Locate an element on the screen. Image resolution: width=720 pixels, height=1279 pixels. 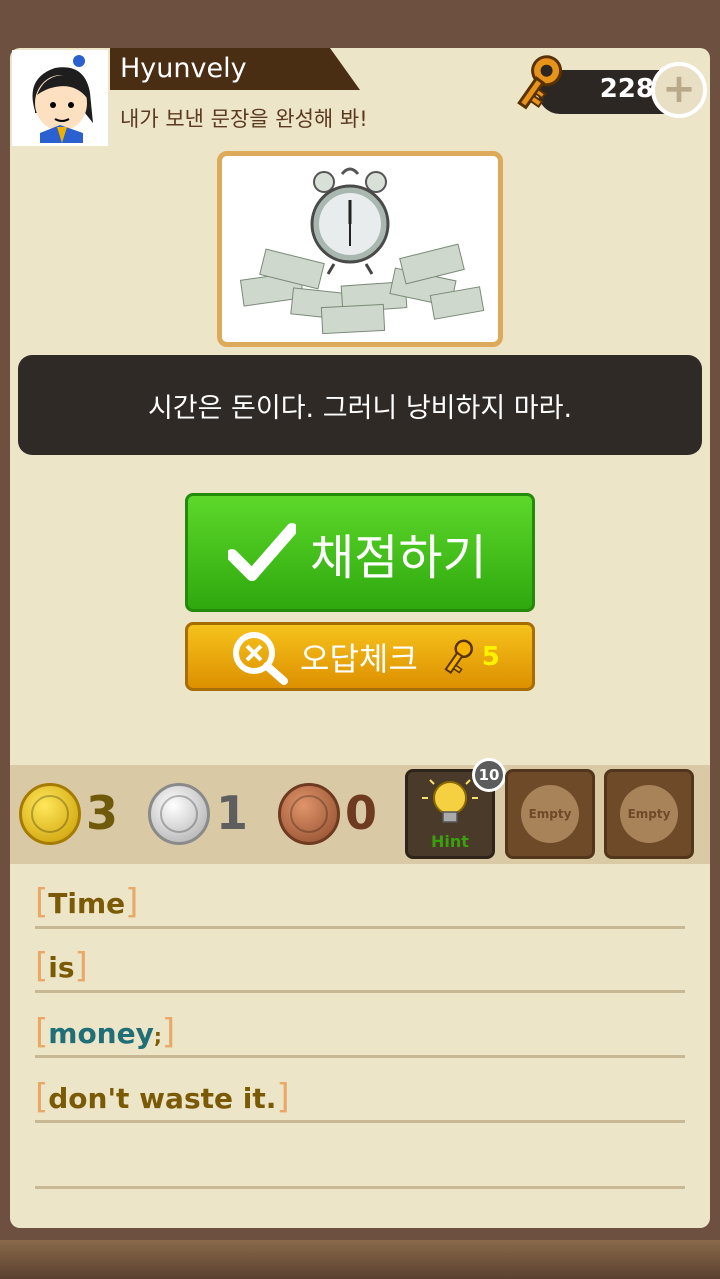
hint-count-badge: 10 is located at coordinates (489, 775).